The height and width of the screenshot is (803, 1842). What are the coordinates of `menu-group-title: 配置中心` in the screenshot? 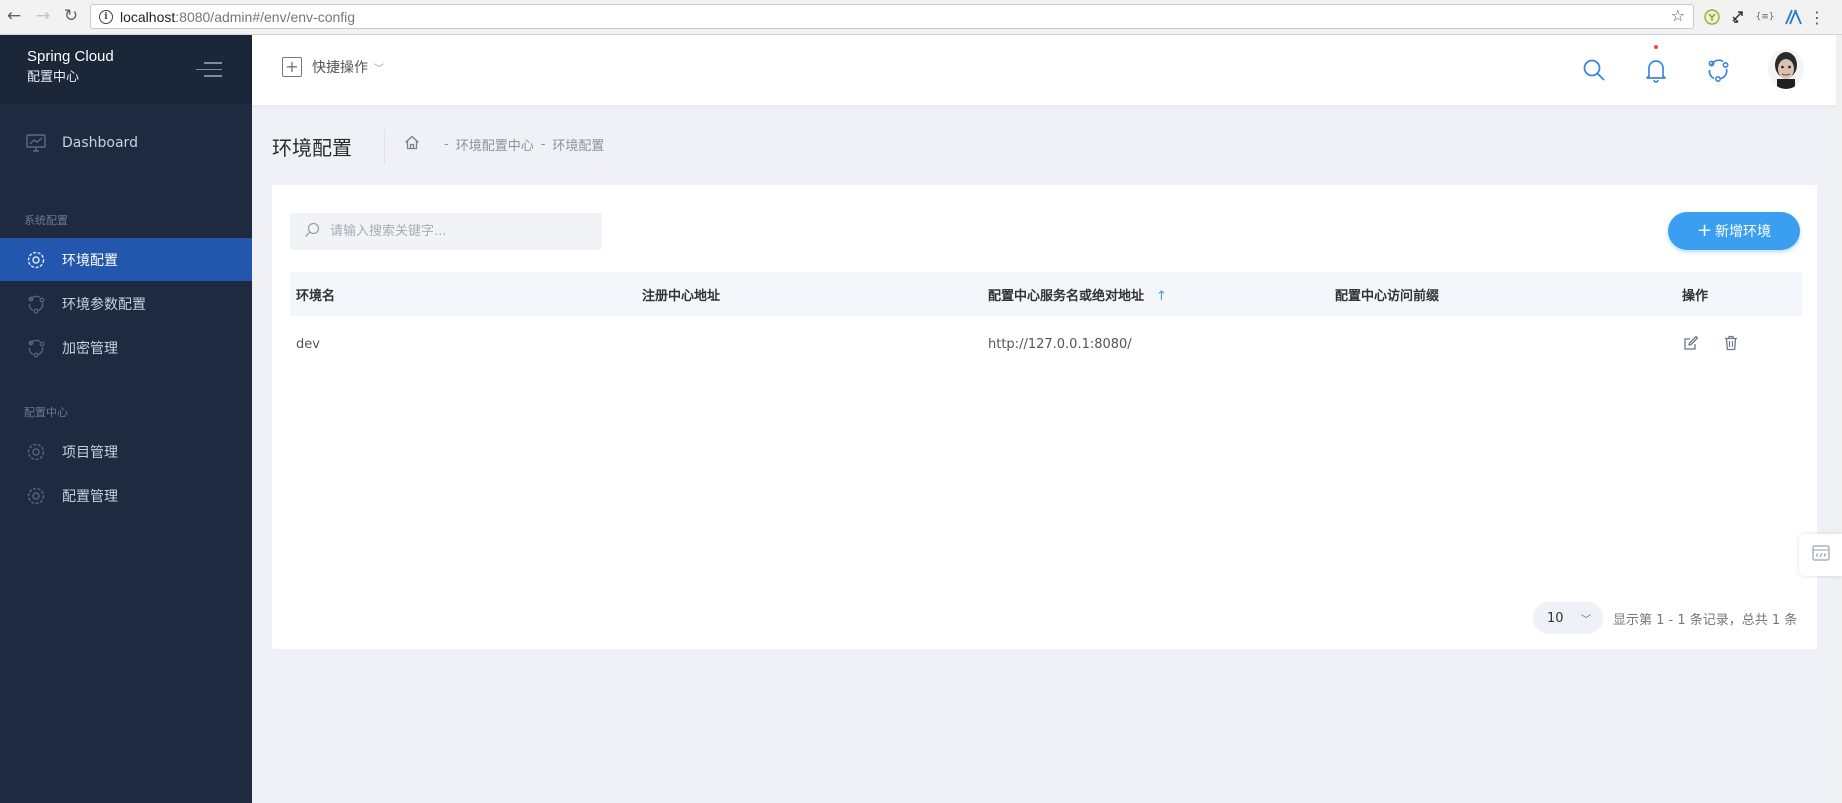 It's located at (46, 412).